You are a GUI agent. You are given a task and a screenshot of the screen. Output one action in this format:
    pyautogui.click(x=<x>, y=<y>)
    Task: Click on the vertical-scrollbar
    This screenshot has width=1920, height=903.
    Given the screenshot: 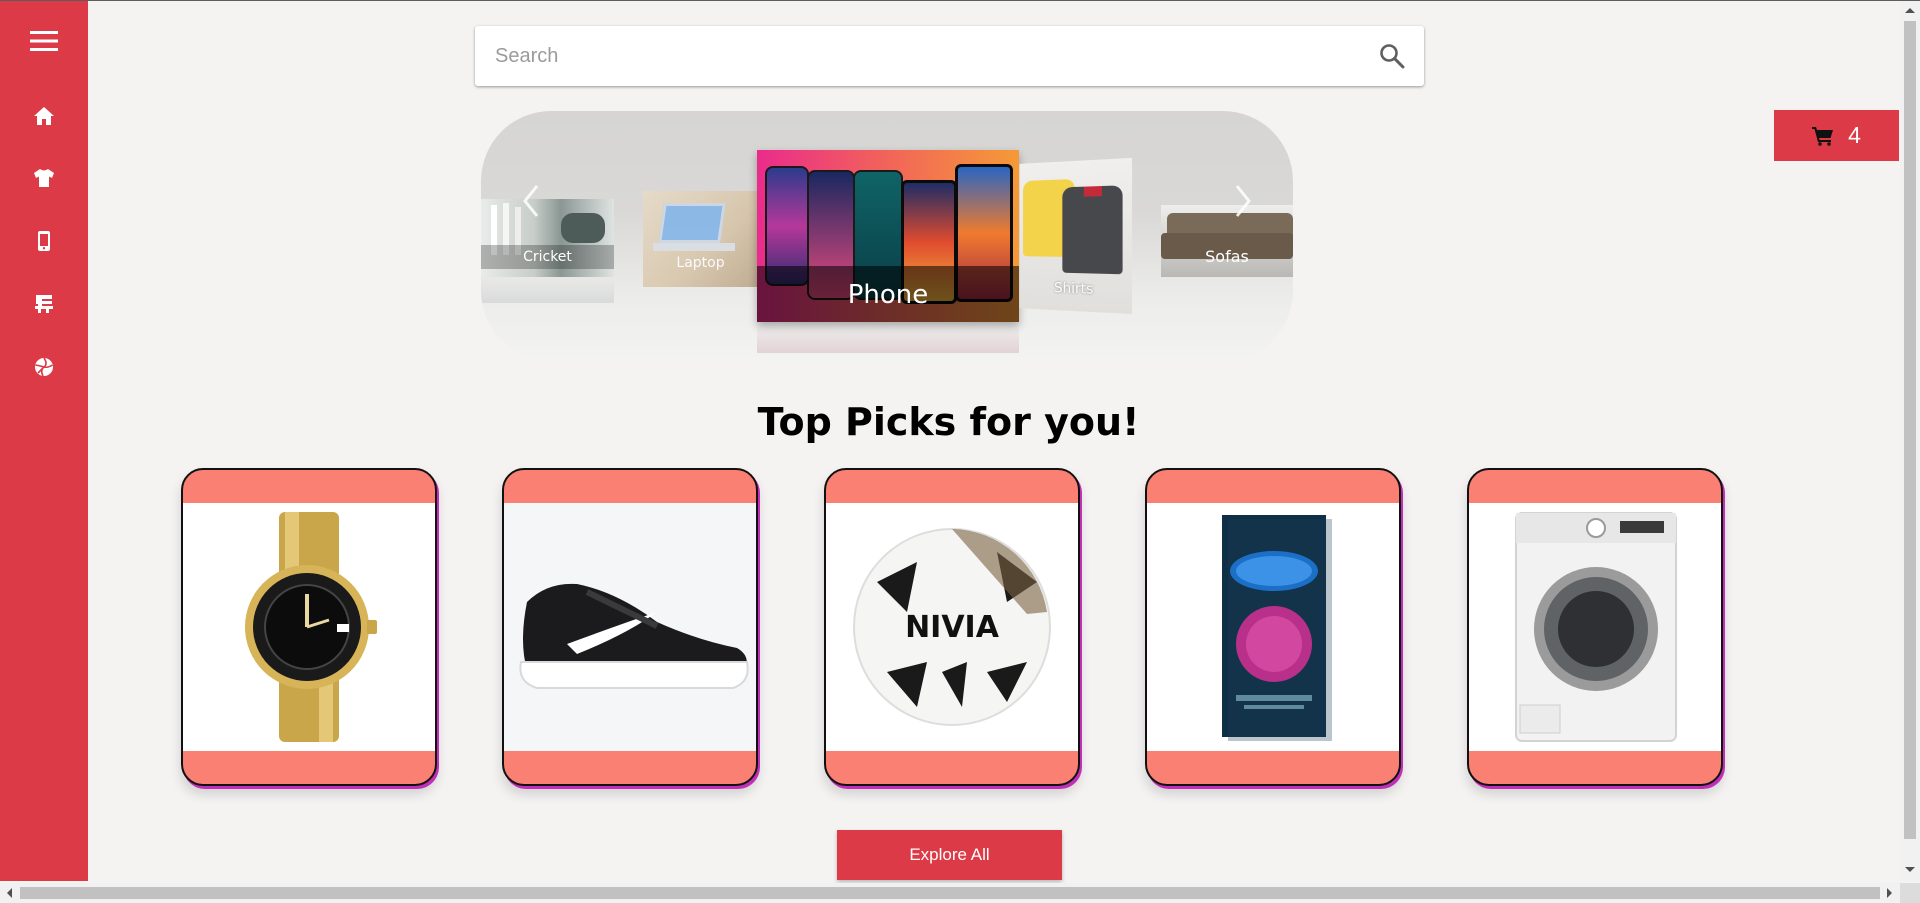 What is the action you would take?
    pyautogui.click(x=1910, y=441)
    